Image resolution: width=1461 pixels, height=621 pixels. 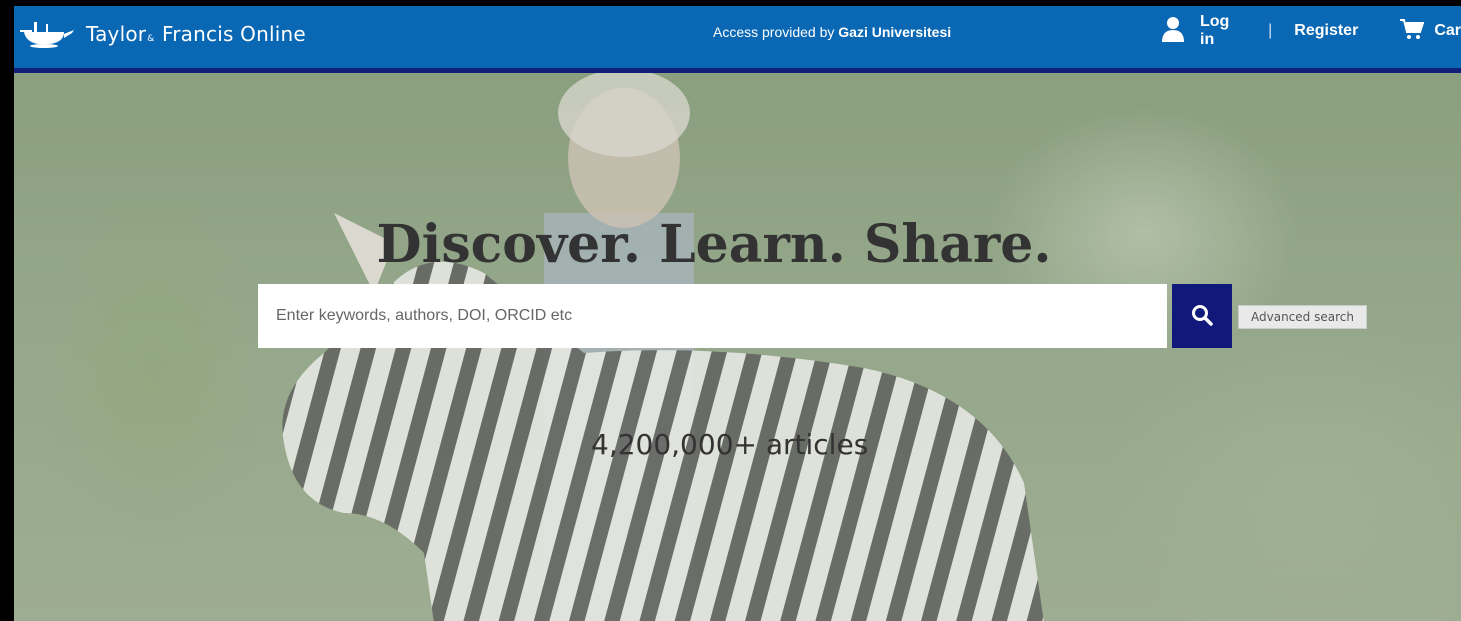 I want to click on hero-headline: Discover. Learn. Share., so click(x=714, y=244).